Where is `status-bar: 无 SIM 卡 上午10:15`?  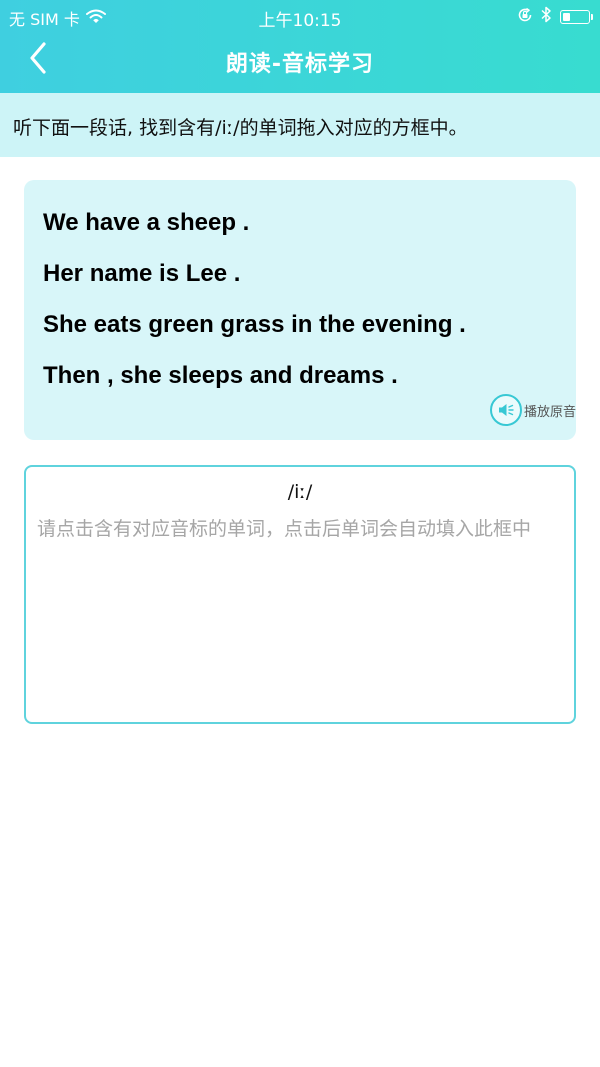
status-bar: 无 SIM 卡 上午10:15 is located at coordinates (300, 16).